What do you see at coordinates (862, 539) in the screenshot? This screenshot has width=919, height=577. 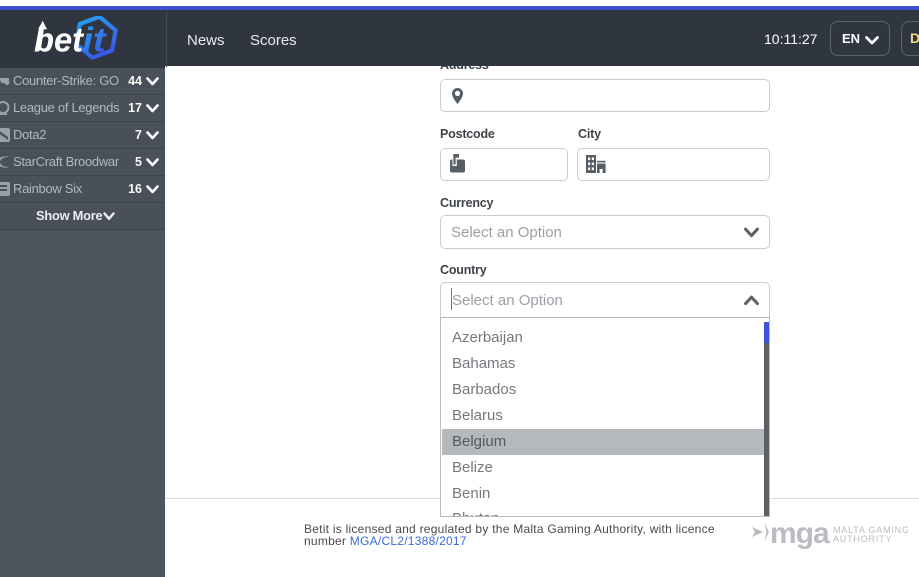 I see `svg-text: AUTHORITY` at bounding box center [862, 539].